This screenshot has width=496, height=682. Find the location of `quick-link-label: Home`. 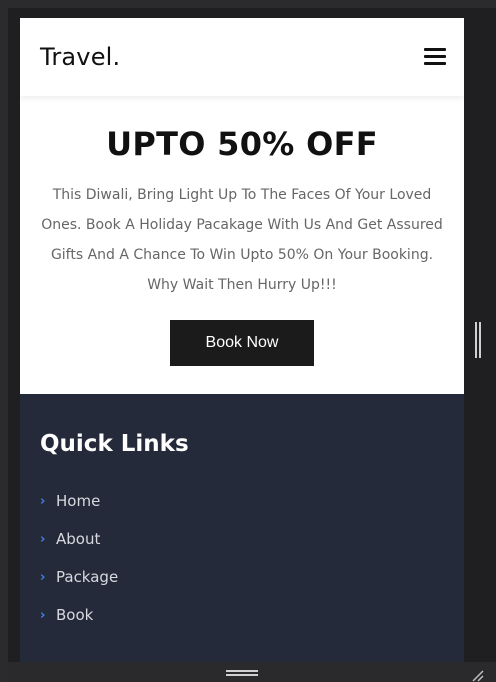

quick-link-label: Home is located at coordinates (78, 501).